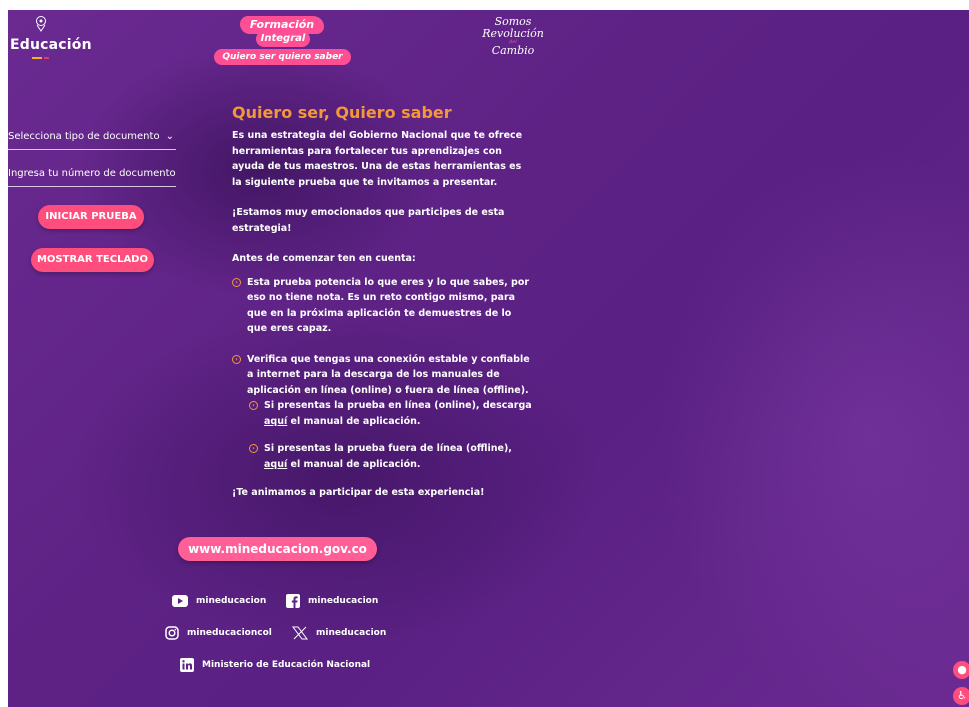 The height and width of the screenshot is (707, 969). What do you see at coordinates (187, 664) in the screenshot?
I see `linkedin-icon` at bounding box center [187, 664].